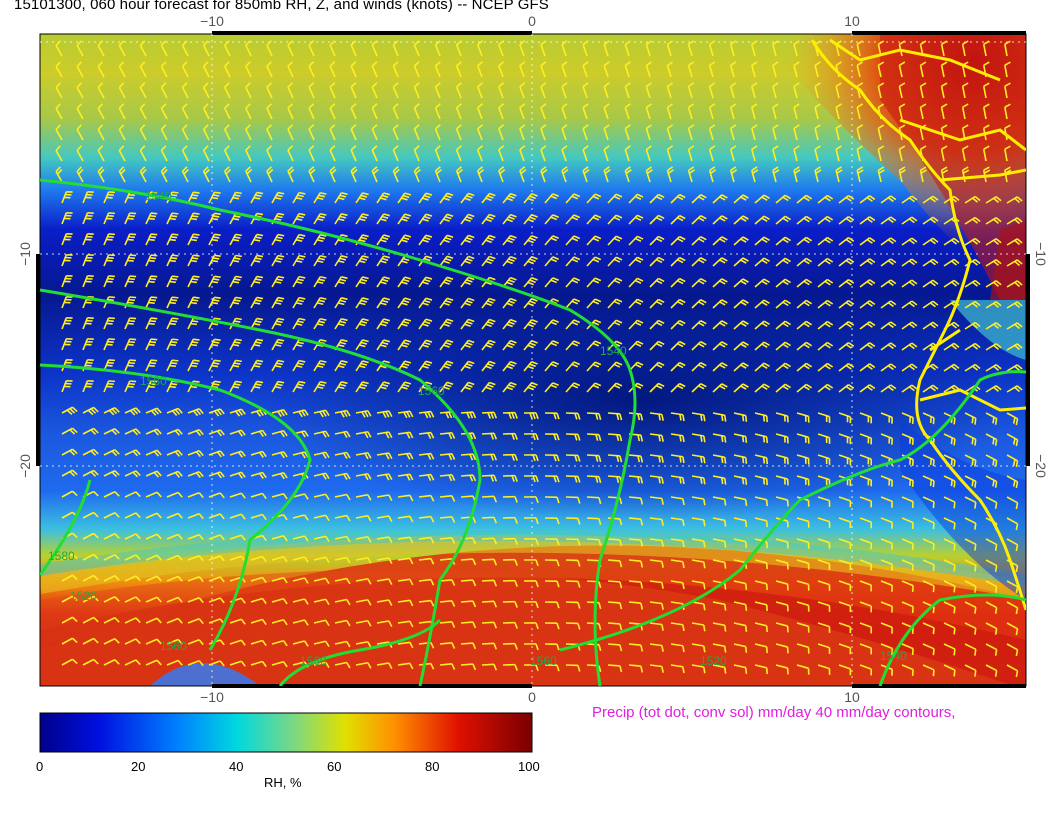 The width and height of the screenshot is (1056, 816). Describe the element at coordinates (212, 697) in the screenshot. I see `bottom-tick-label: −10` at that location.